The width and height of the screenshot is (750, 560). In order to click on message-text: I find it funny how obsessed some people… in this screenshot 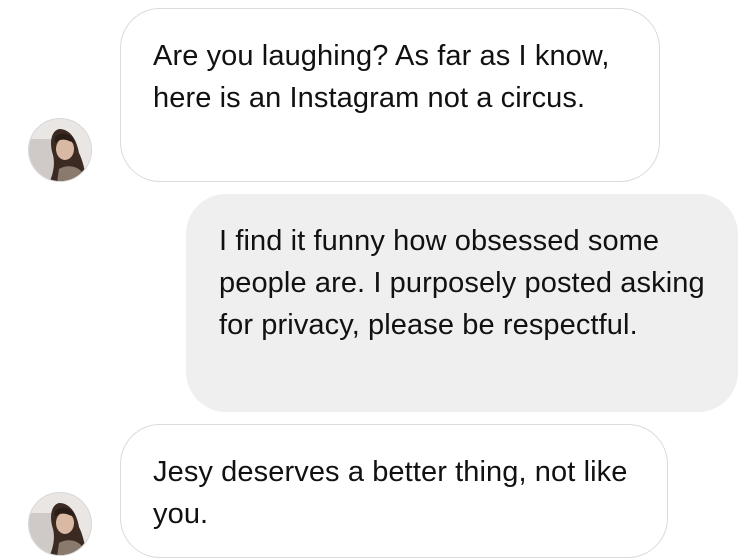, I will do `click(462, 283)`.